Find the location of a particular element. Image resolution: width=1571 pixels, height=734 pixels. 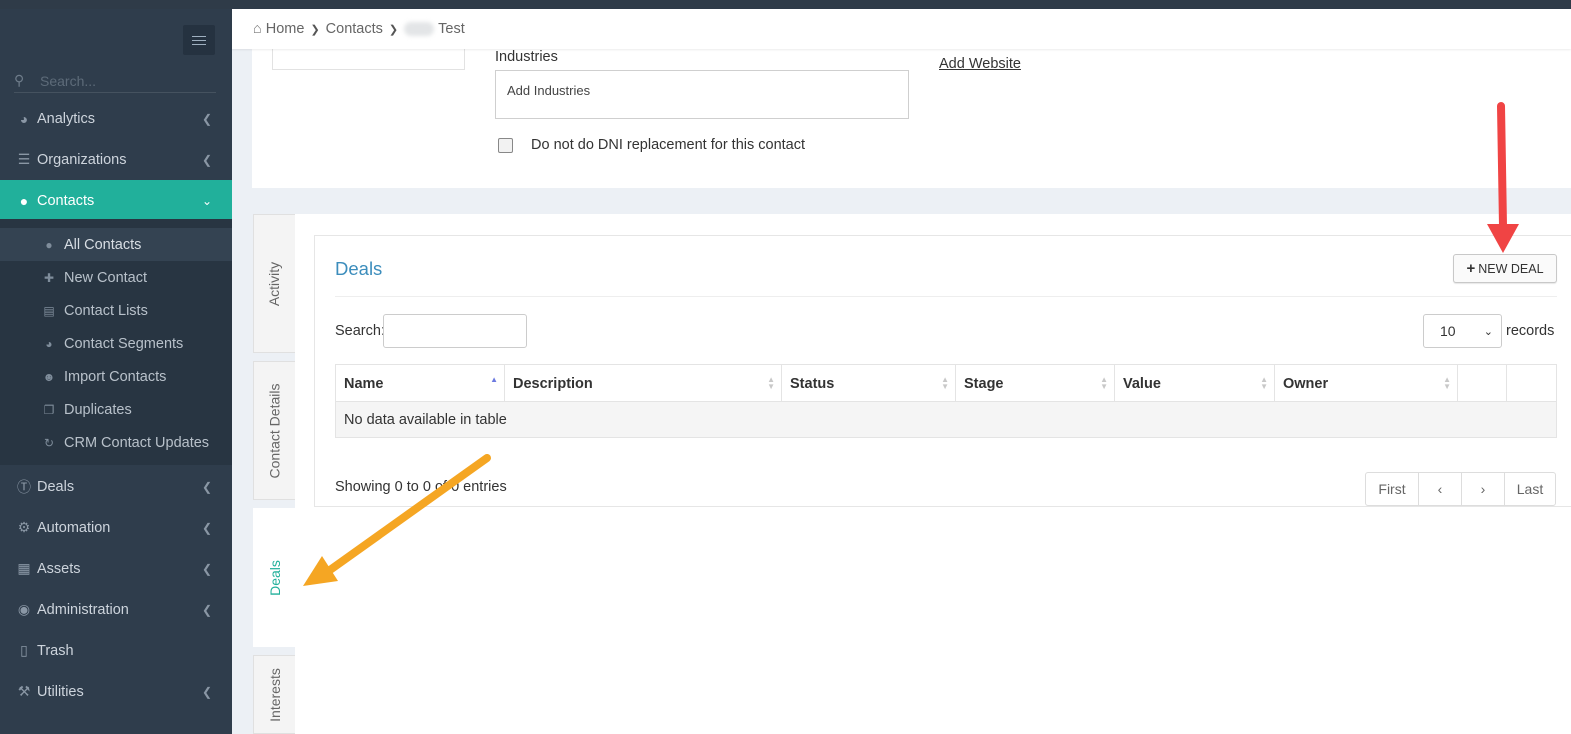

pager-last-button: Last is located at coordinates (1530, 489).